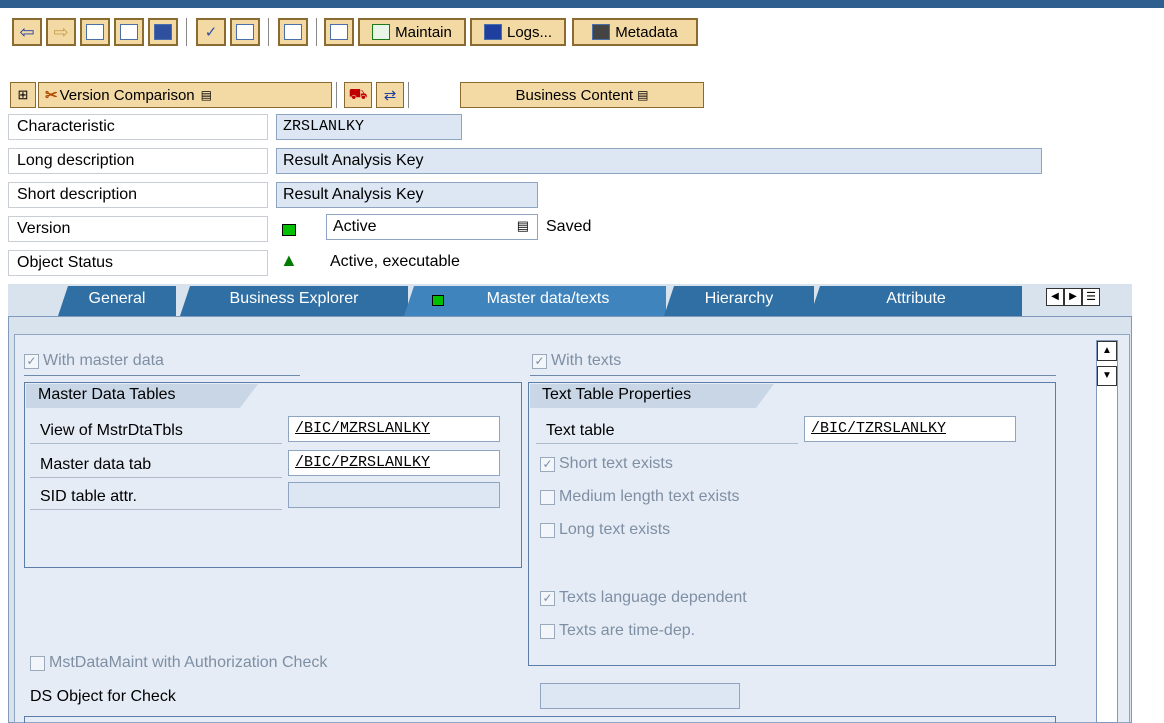  Describe the element at coordinates (162, 375) in the screenshot. I see `divider` at that location.